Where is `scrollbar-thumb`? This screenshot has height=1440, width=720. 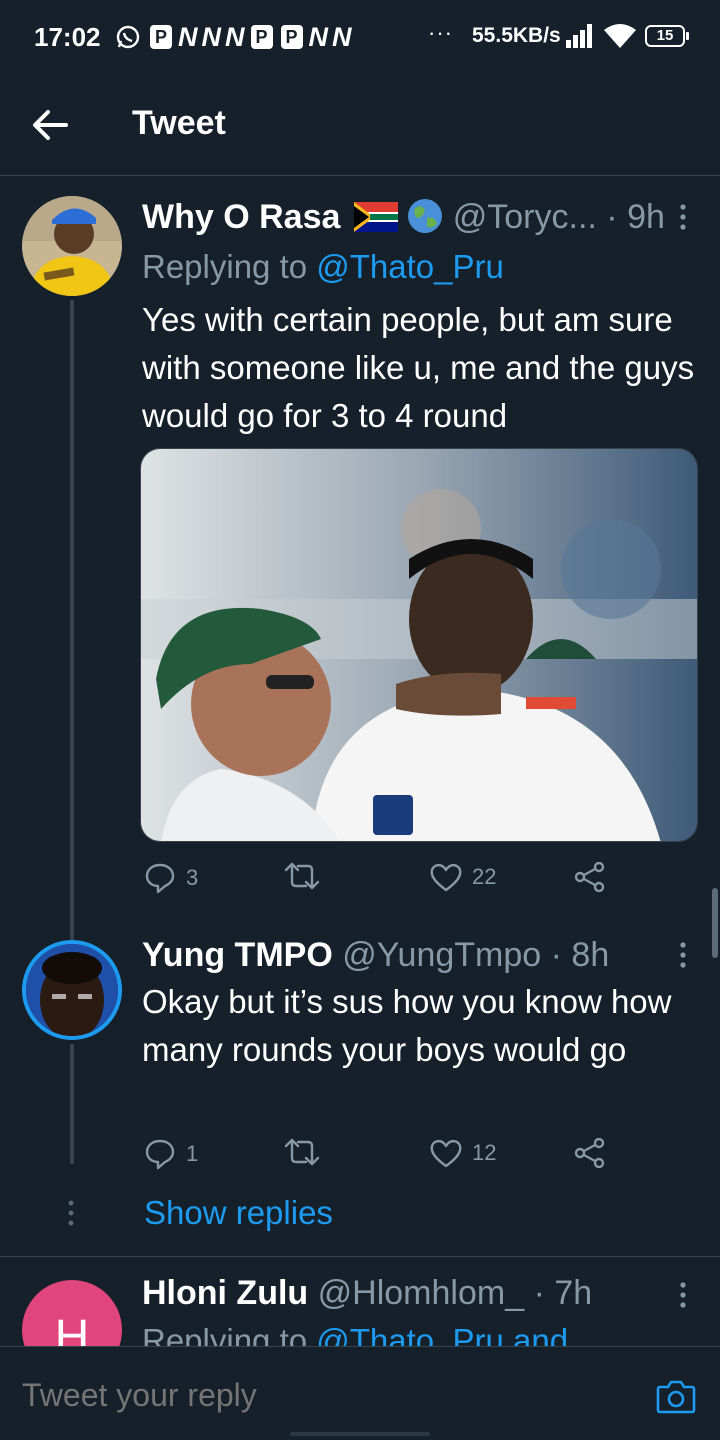
scrollbar-thumb is located at coordinates (715, 923).